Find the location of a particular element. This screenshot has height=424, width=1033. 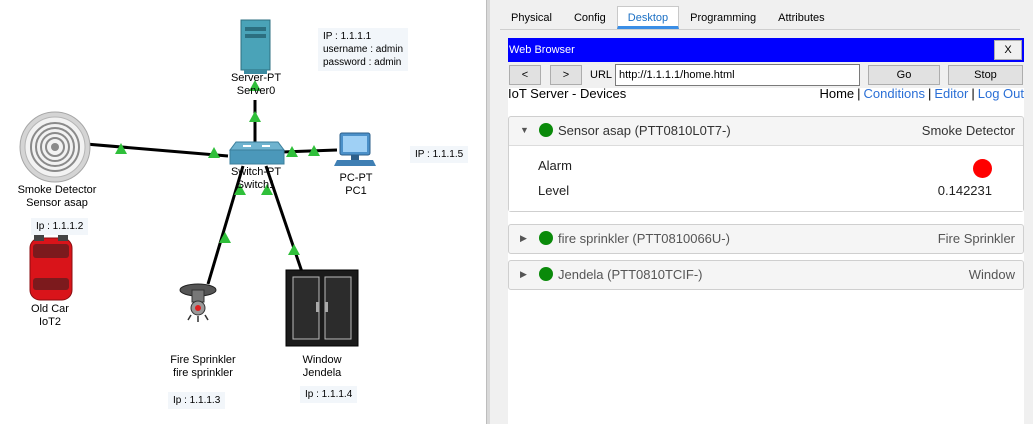

pc-label: PC-PT PC1 is located at coordinates (356, 185).